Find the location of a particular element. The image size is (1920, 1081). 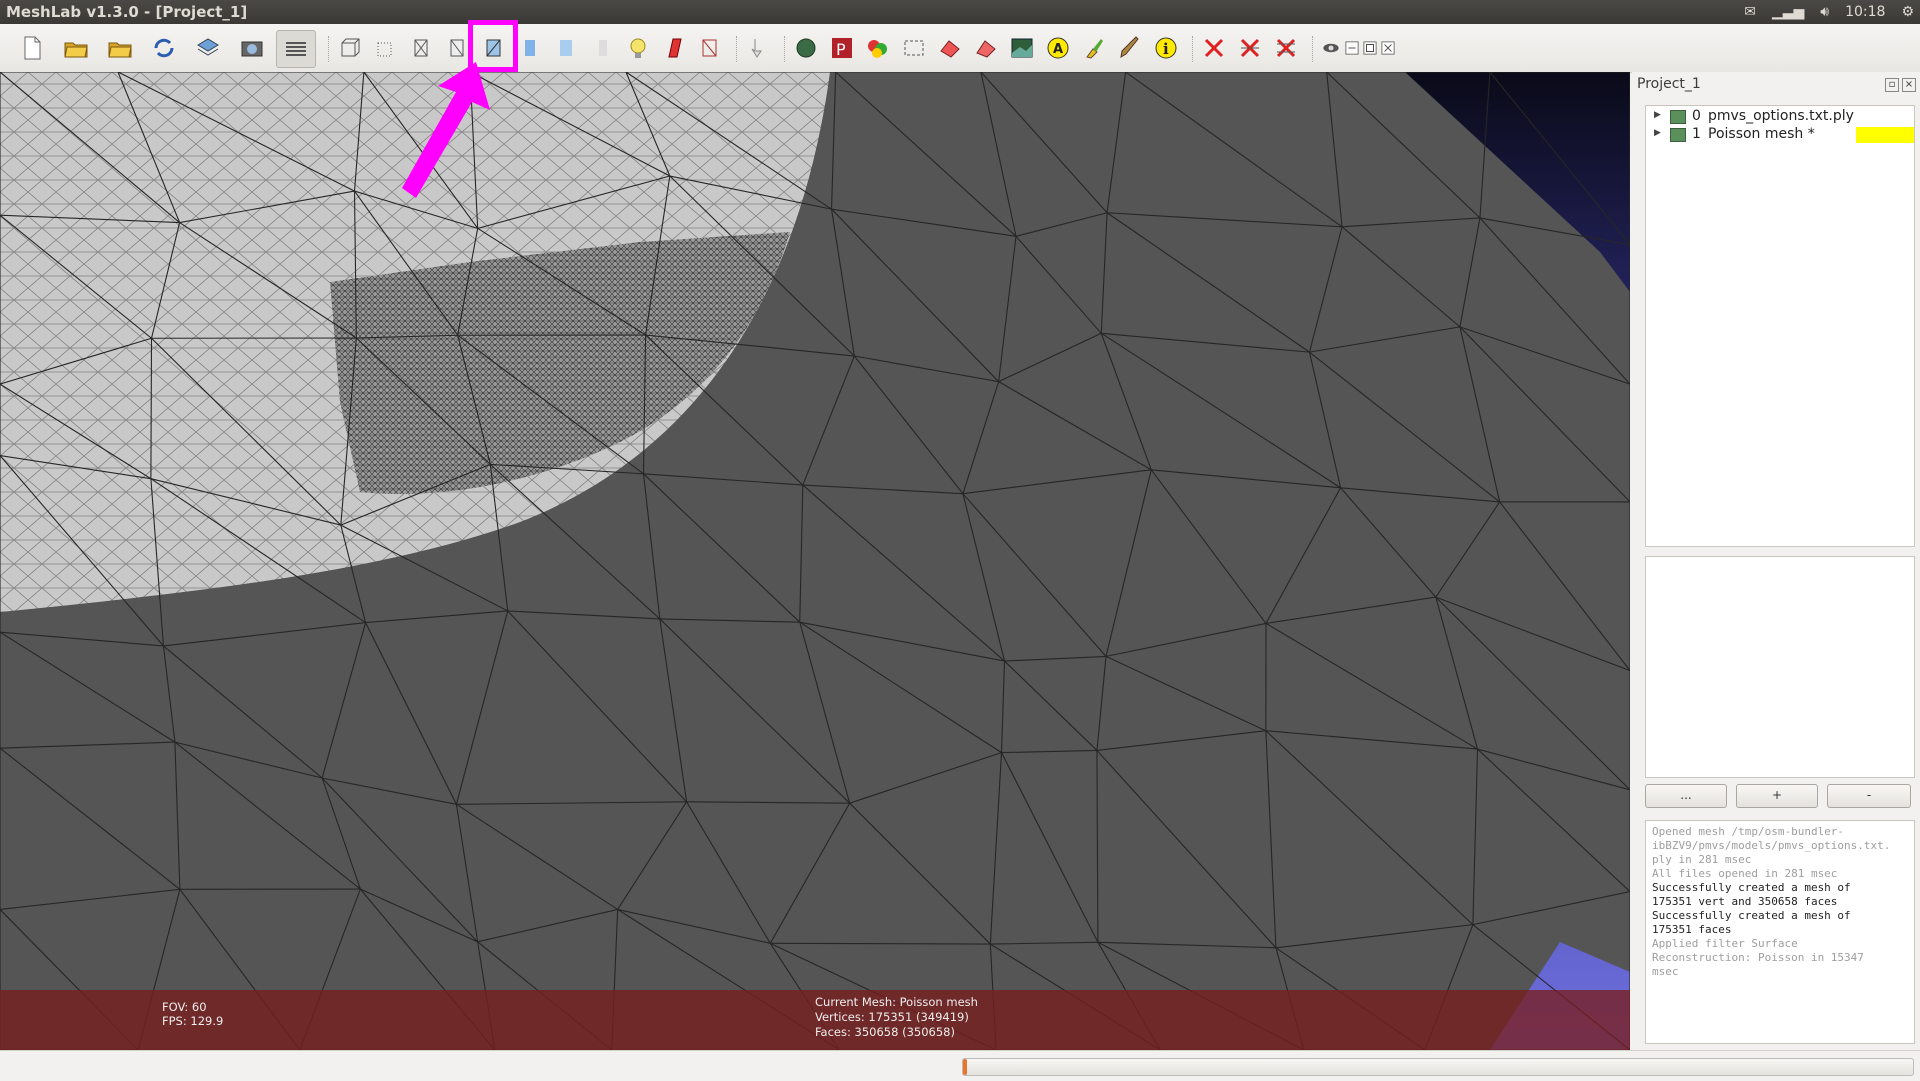

main-toolbar: P A i is located at coordinates (960, 48).